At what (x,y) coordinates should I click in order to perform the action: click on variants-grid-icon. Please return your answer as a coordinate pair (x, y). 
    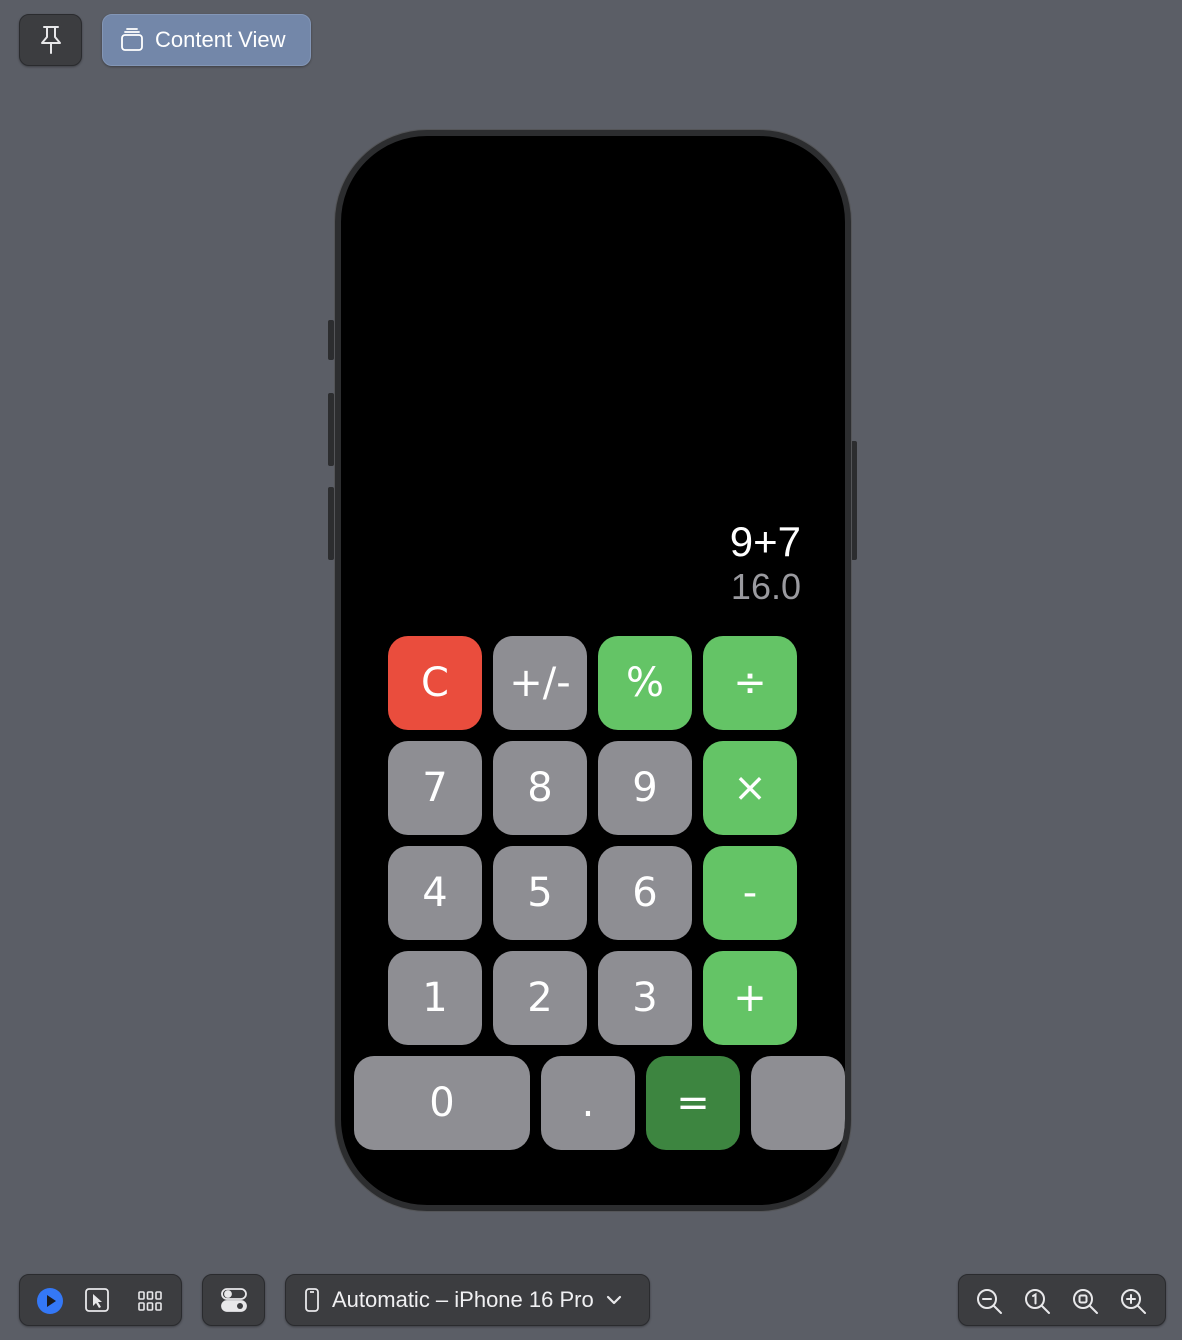
    Looking at the image, I should click on (150, 1301).